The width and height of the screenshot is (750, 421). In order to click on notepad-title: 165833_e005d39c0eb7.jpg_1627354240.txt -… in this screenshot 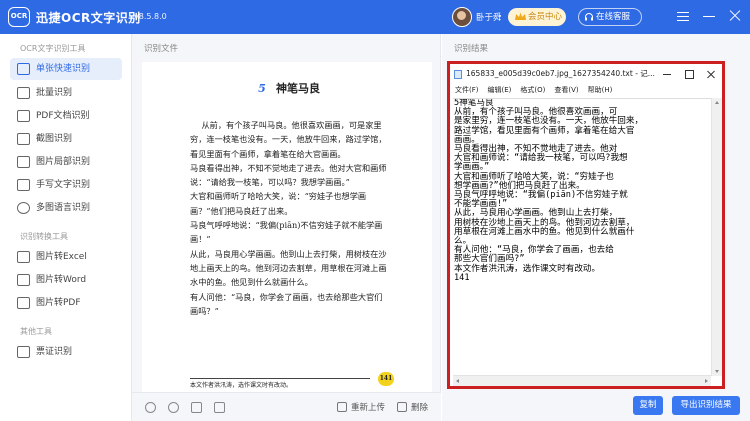, I will do `click(560, 73)`.